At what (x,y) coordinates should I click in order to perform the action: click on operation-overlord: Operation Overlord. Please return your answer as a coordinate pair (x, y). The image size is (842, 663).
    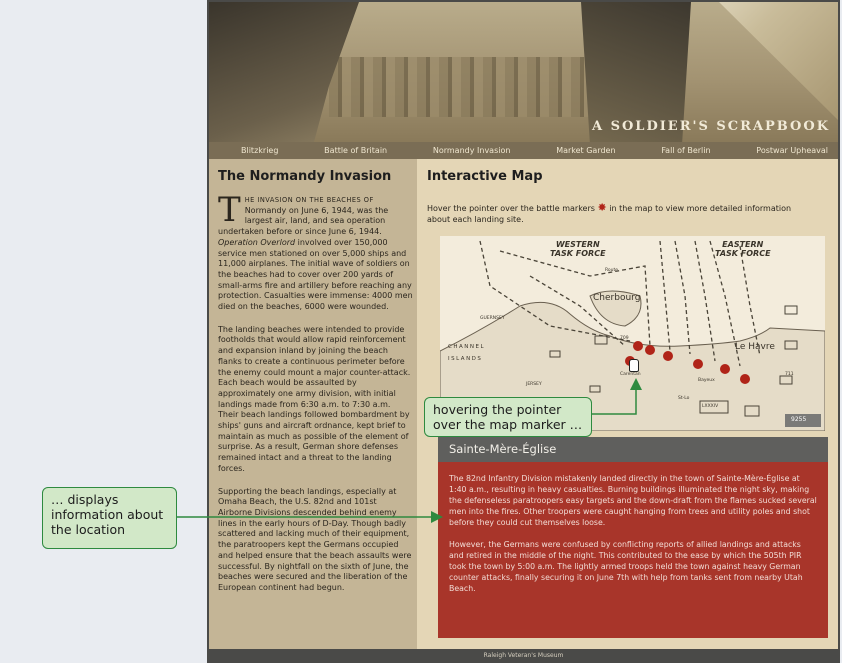
    Looking at the image, I should click on (257, 242).